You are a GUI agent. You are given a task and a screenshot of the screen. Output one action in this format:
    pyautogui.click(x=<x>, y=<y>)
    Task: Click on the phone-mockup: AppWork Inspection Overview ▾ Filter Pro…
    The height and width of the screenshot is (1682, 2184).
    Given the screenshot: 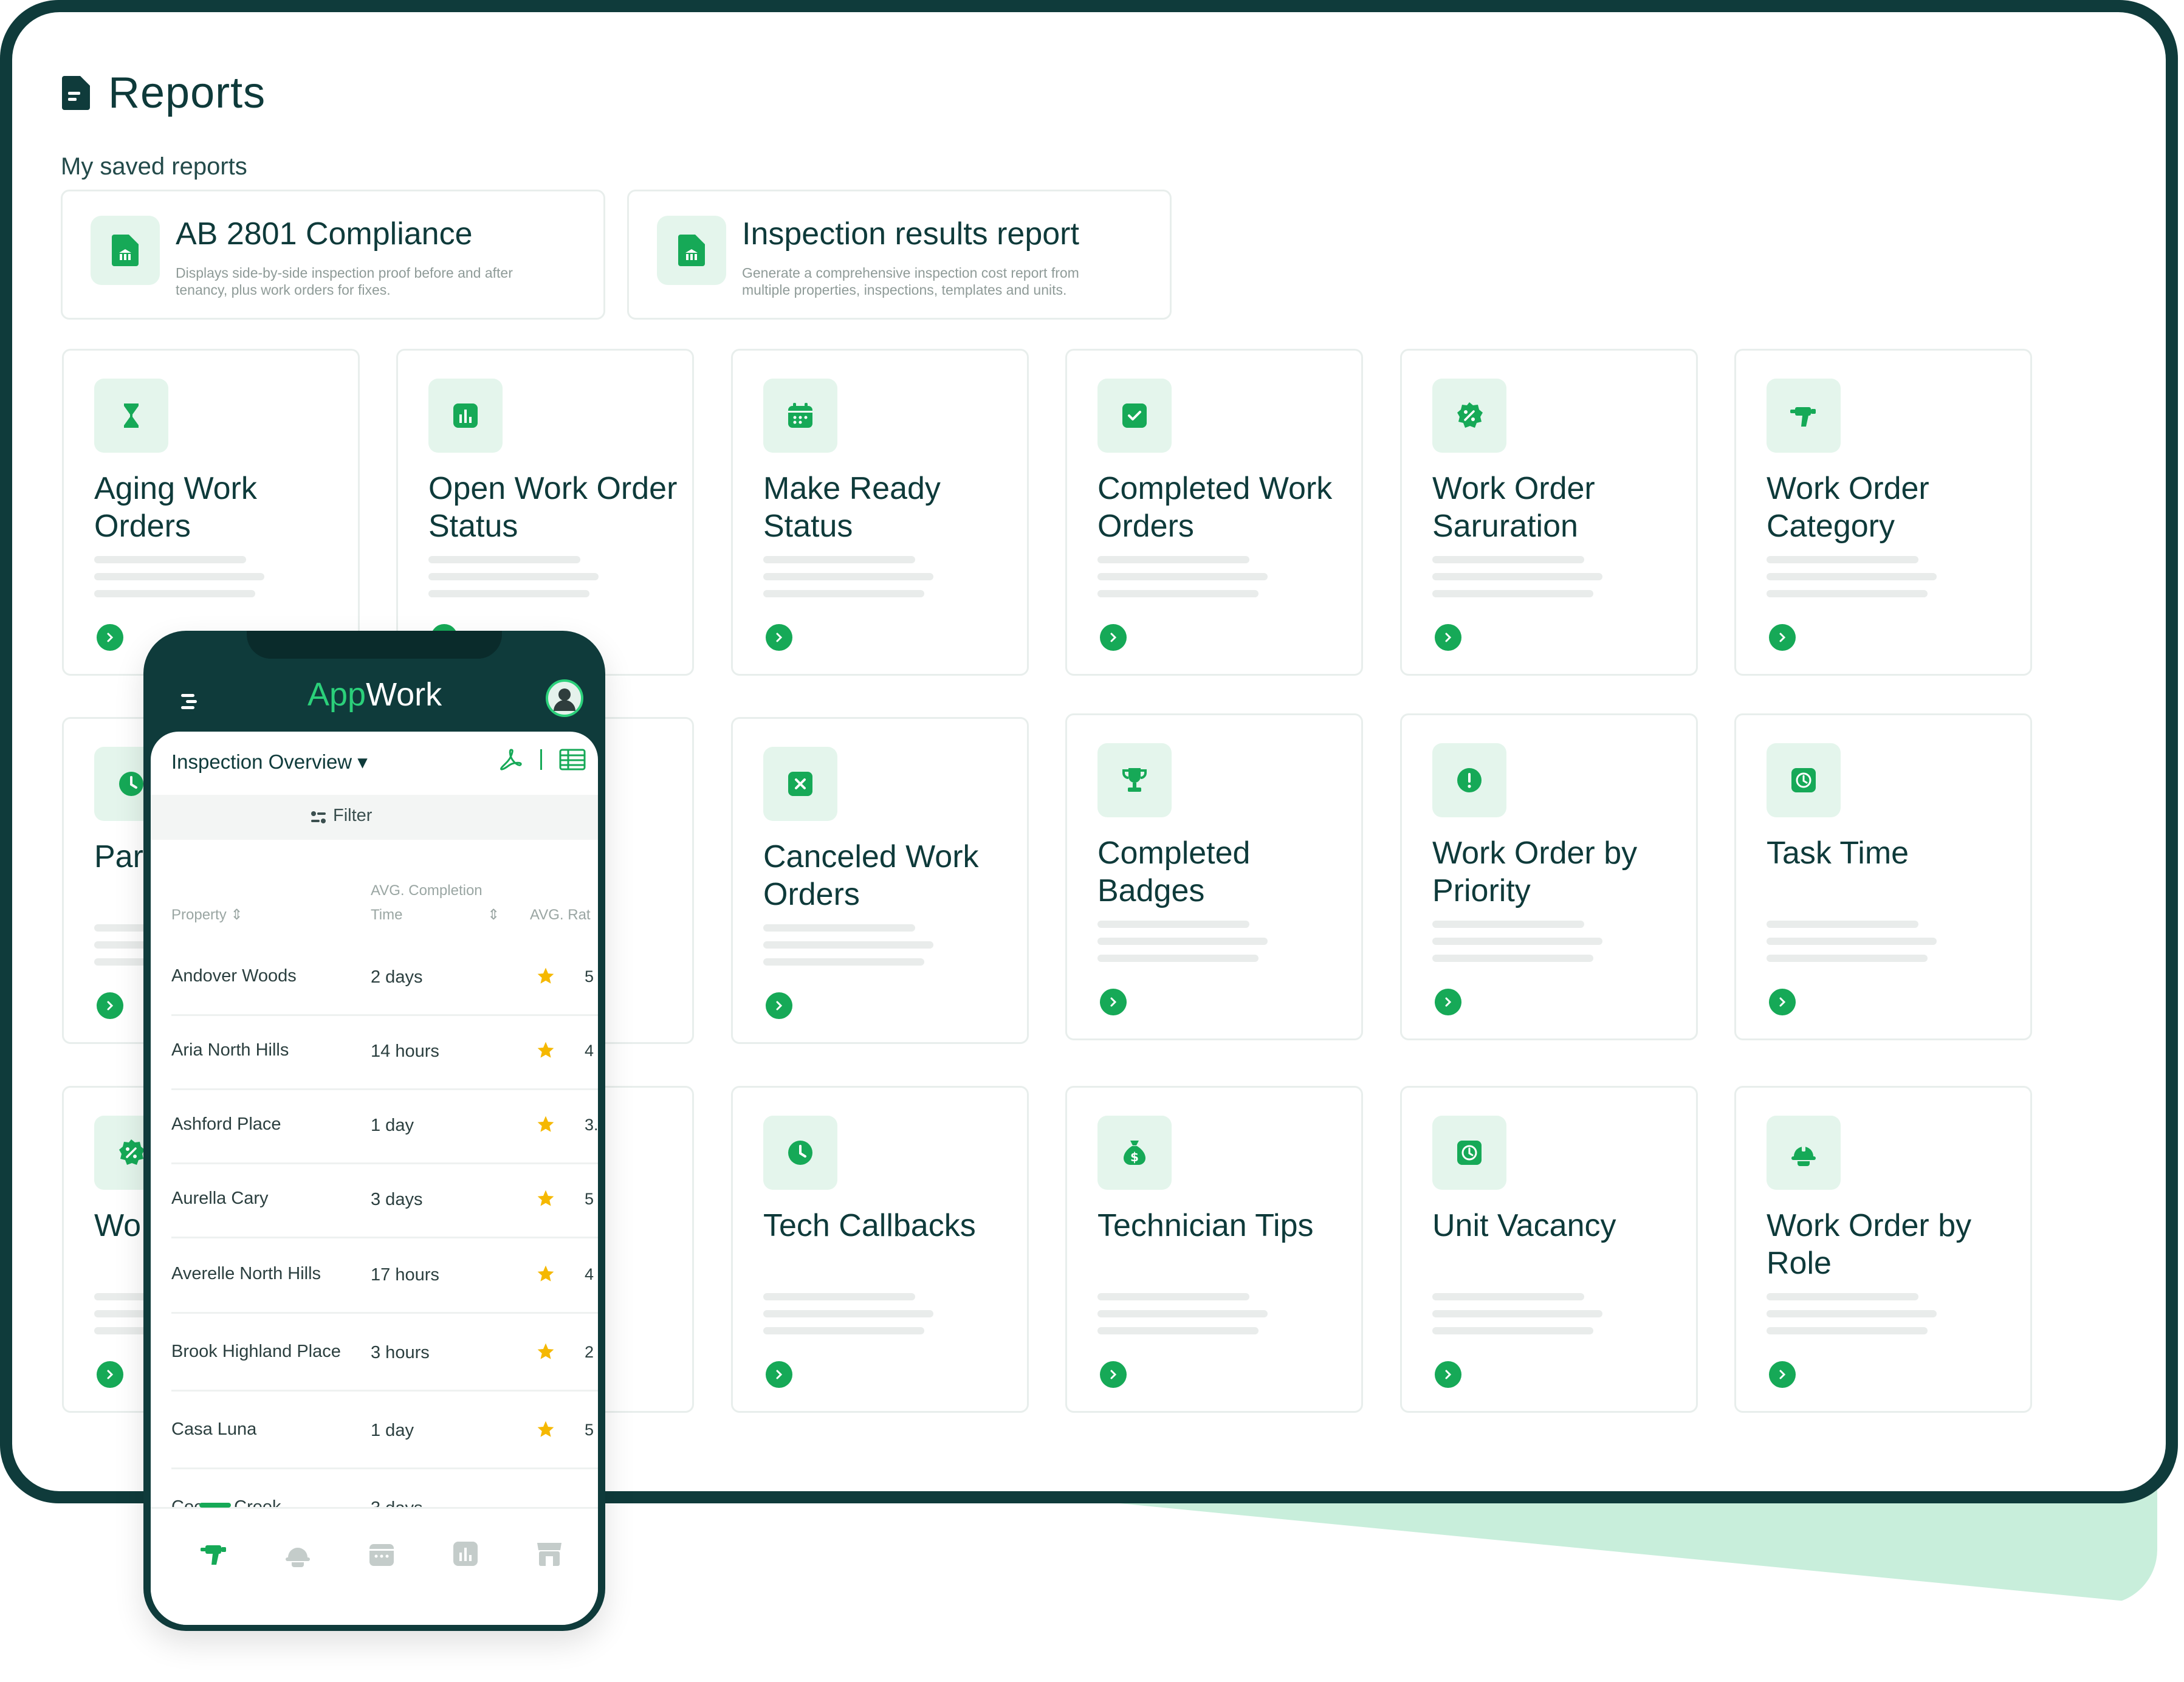 What is the action you would take?
    pyautogui.click(x=374, y=1131)
    